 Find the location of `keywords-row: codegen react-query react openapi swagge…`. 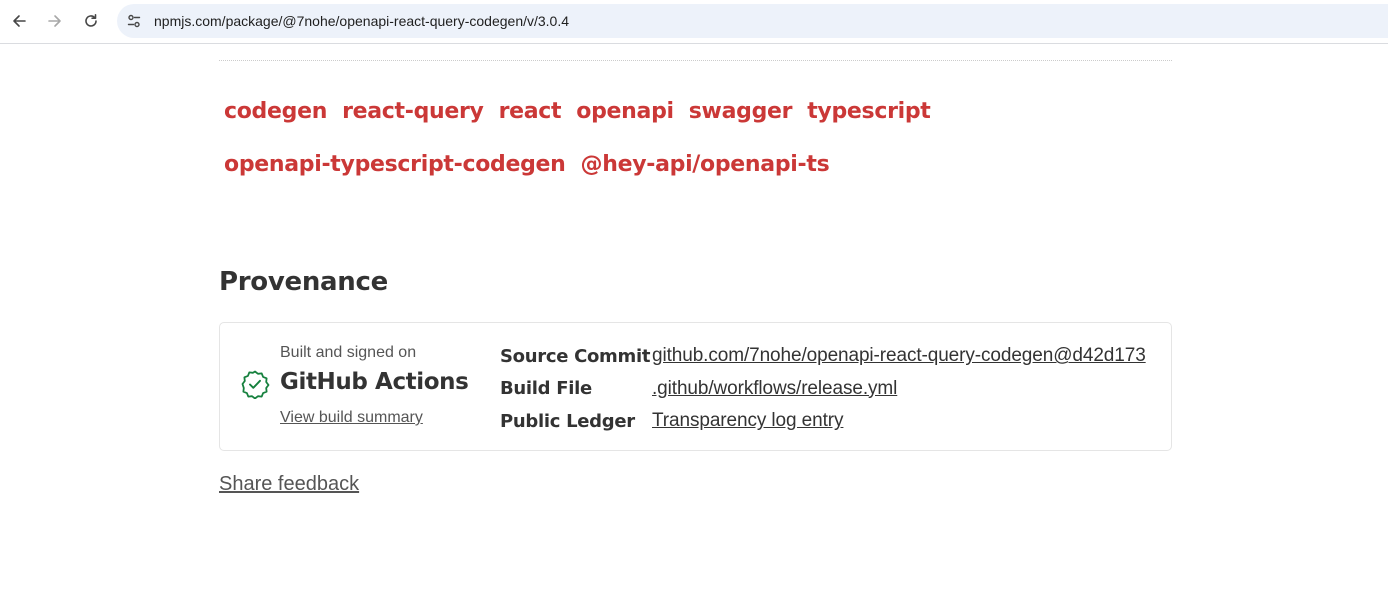

keywords-row: codegen react-query react openapi swagge… is located at coordinates (695, 111).